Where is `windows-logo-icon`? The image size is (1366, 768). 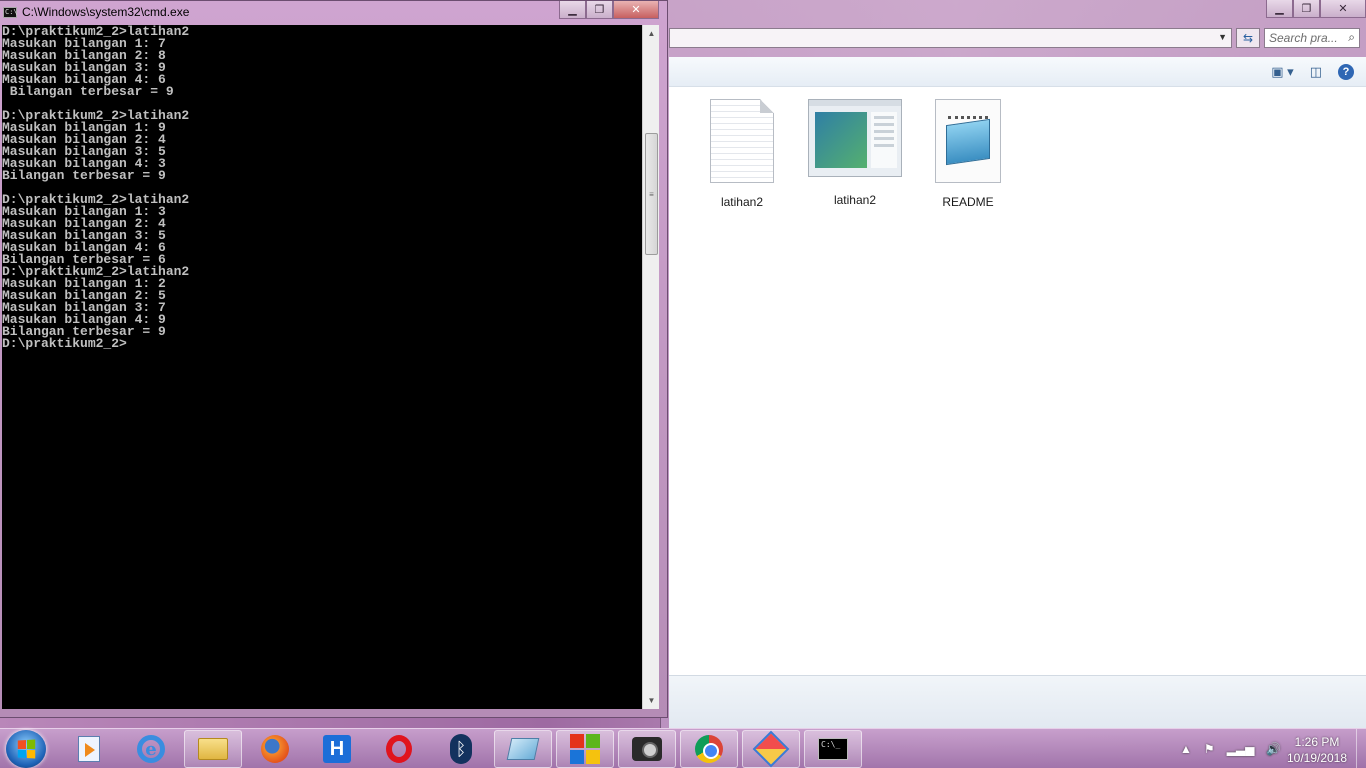
windows-logo-icon is located at coordinates (26, 749).